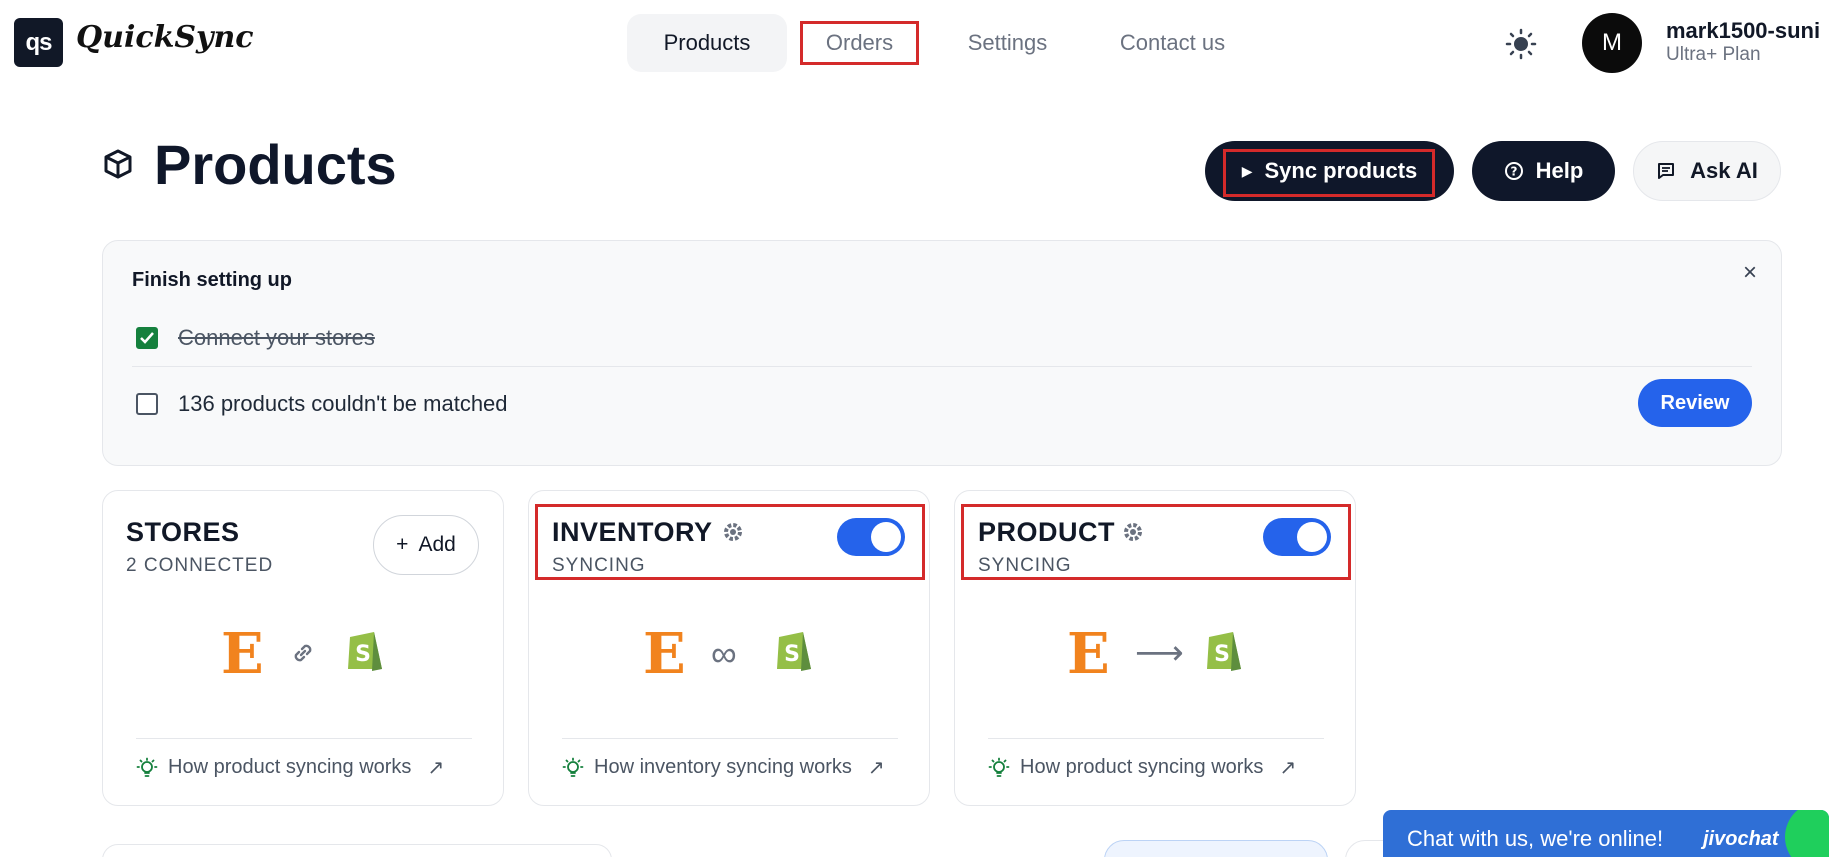 Image resolution: width=1829 pixels, height=857 pixels. Describe the element at coordinates (1724, 170) in the screenshot. I see `ask-ai-label: Ask AI` at that location.